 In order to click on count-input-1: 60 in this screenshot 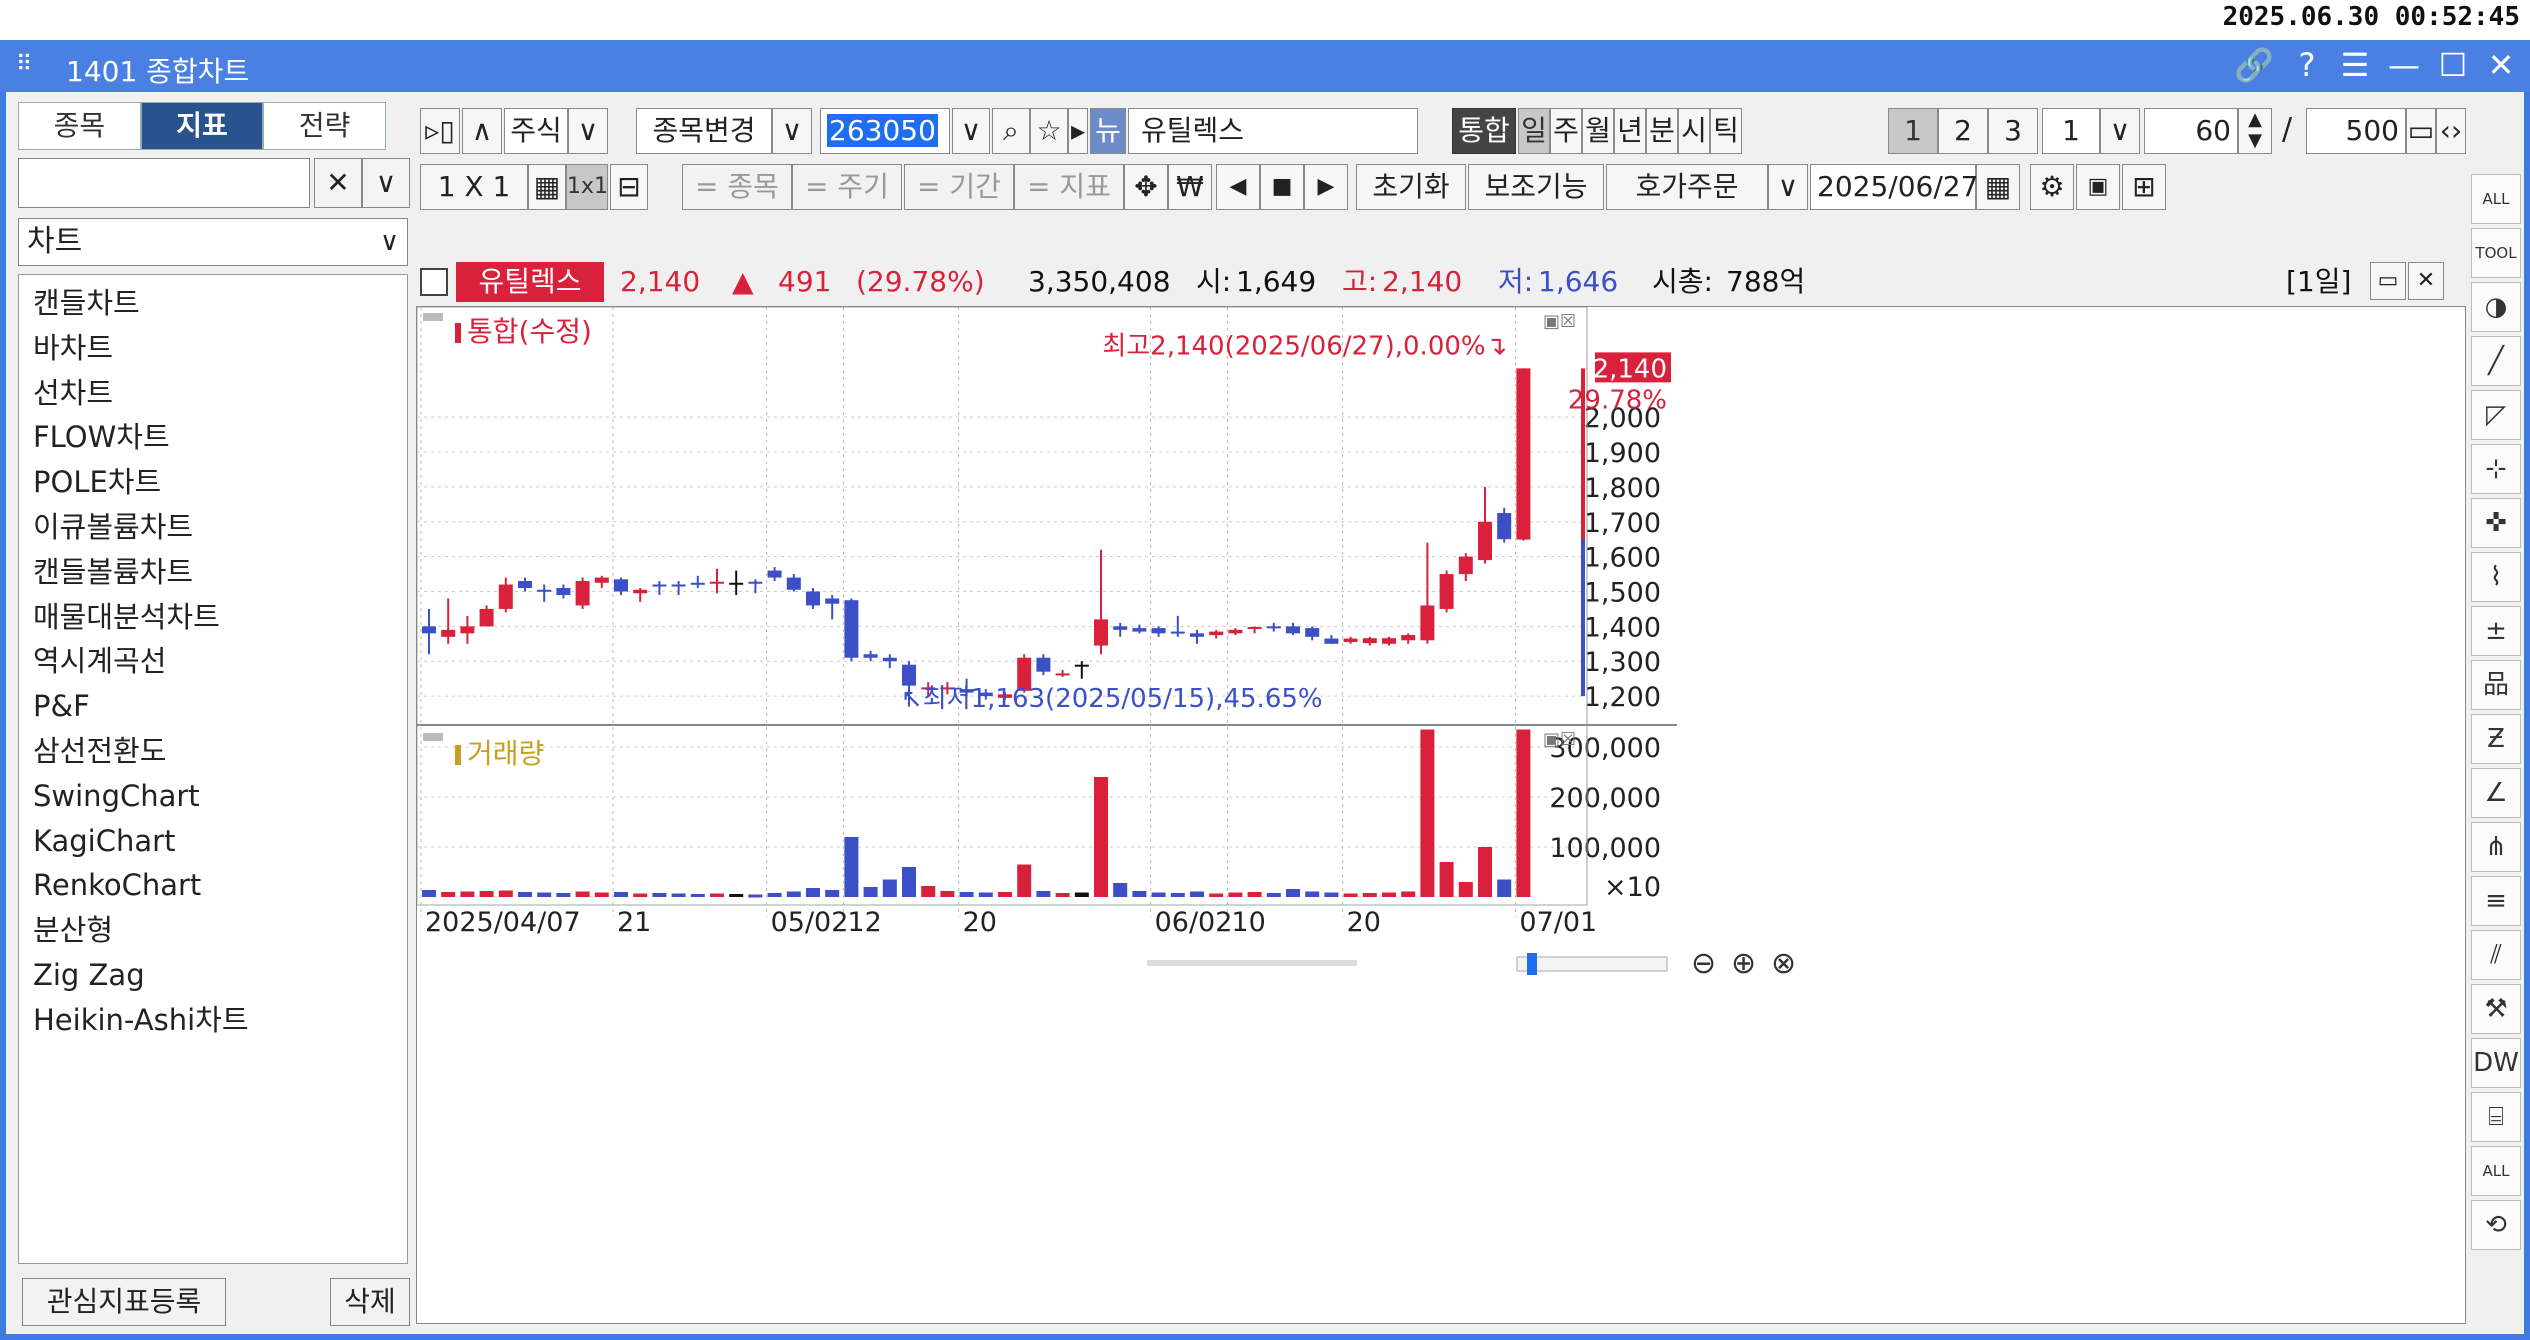, I will do `click(2191, 131)`.